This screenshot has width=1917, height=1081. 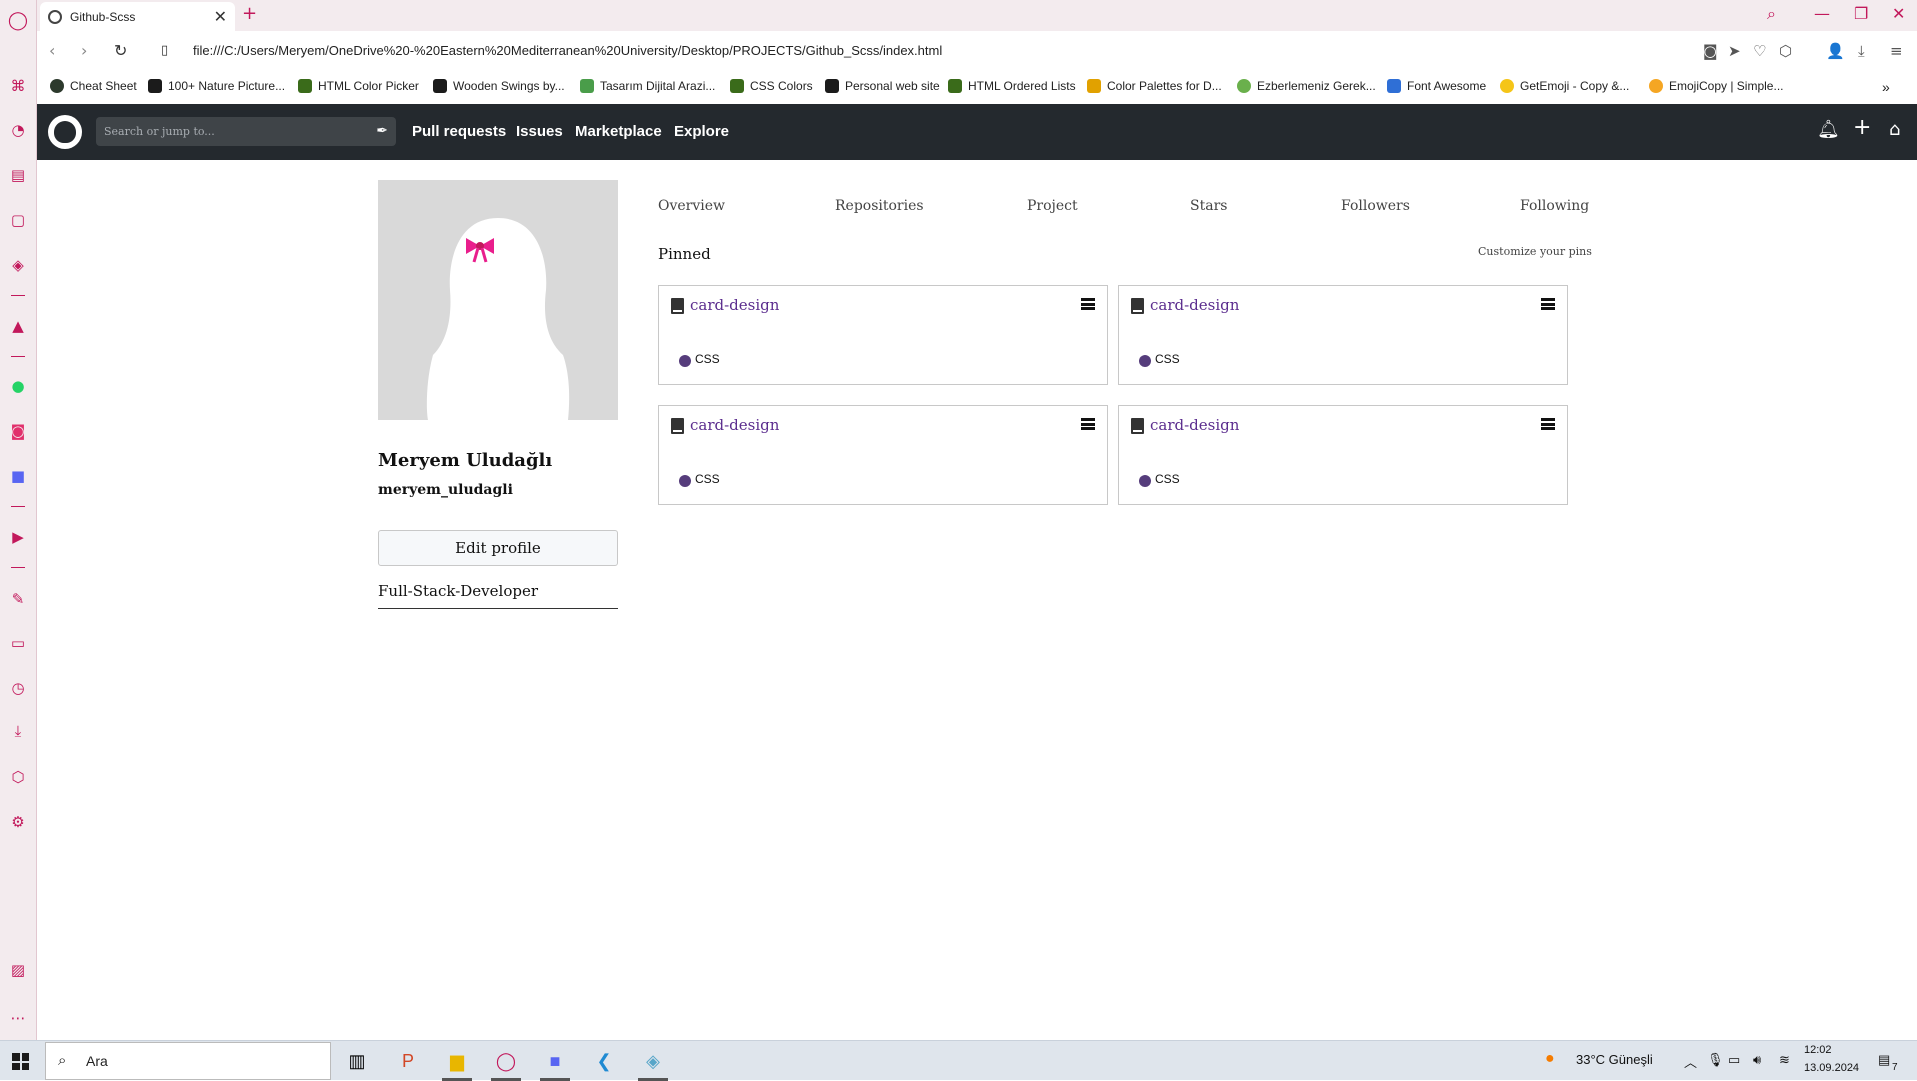 What do you see at coordinates (882, 86) in the screenshot?
I see `bookmark-item: Personal web site` at bounding box center [882, 86].